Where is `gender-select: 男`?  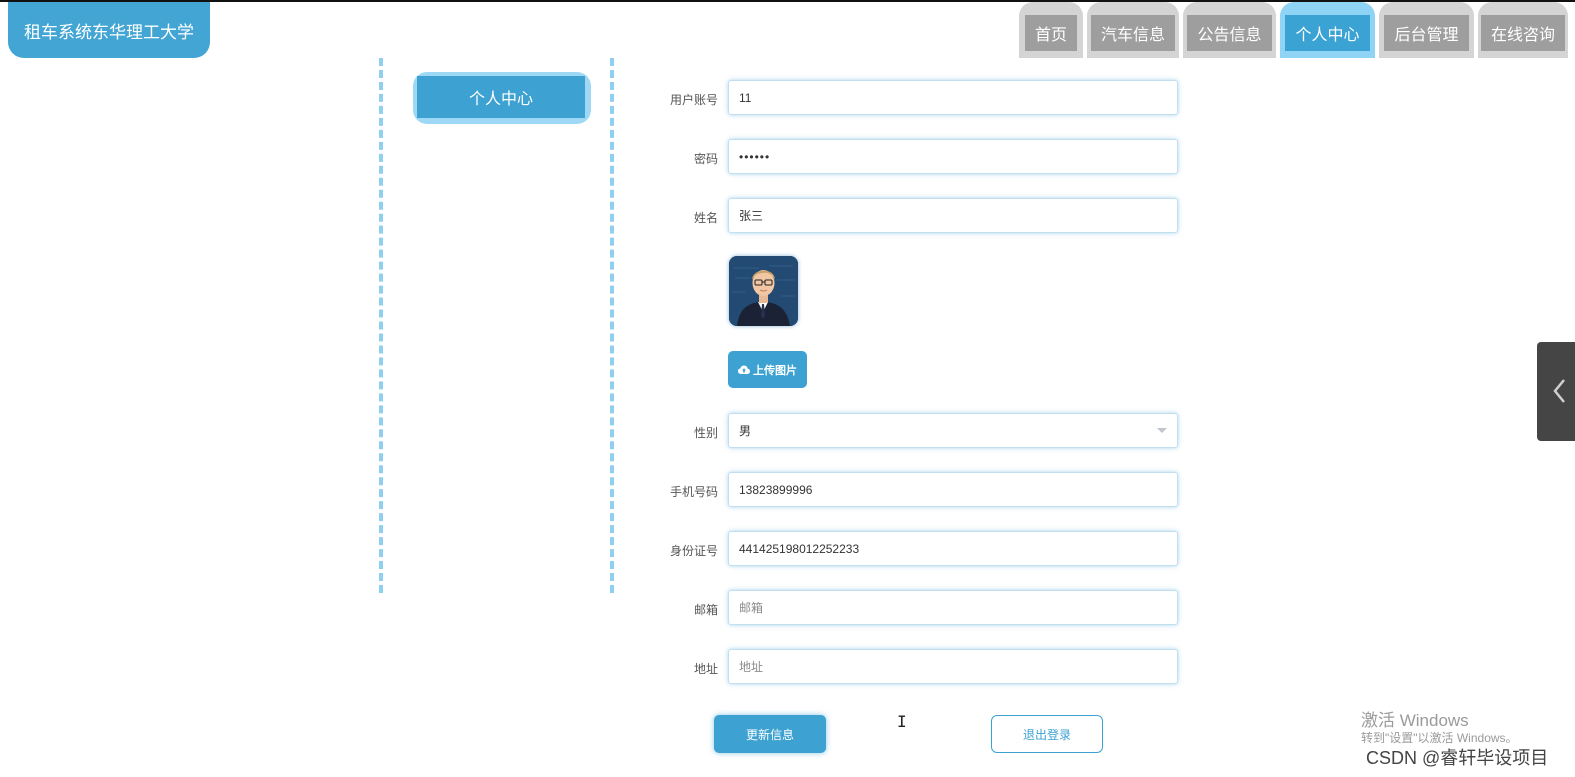
gender-select: 男 is located at coordinates (953, 430).